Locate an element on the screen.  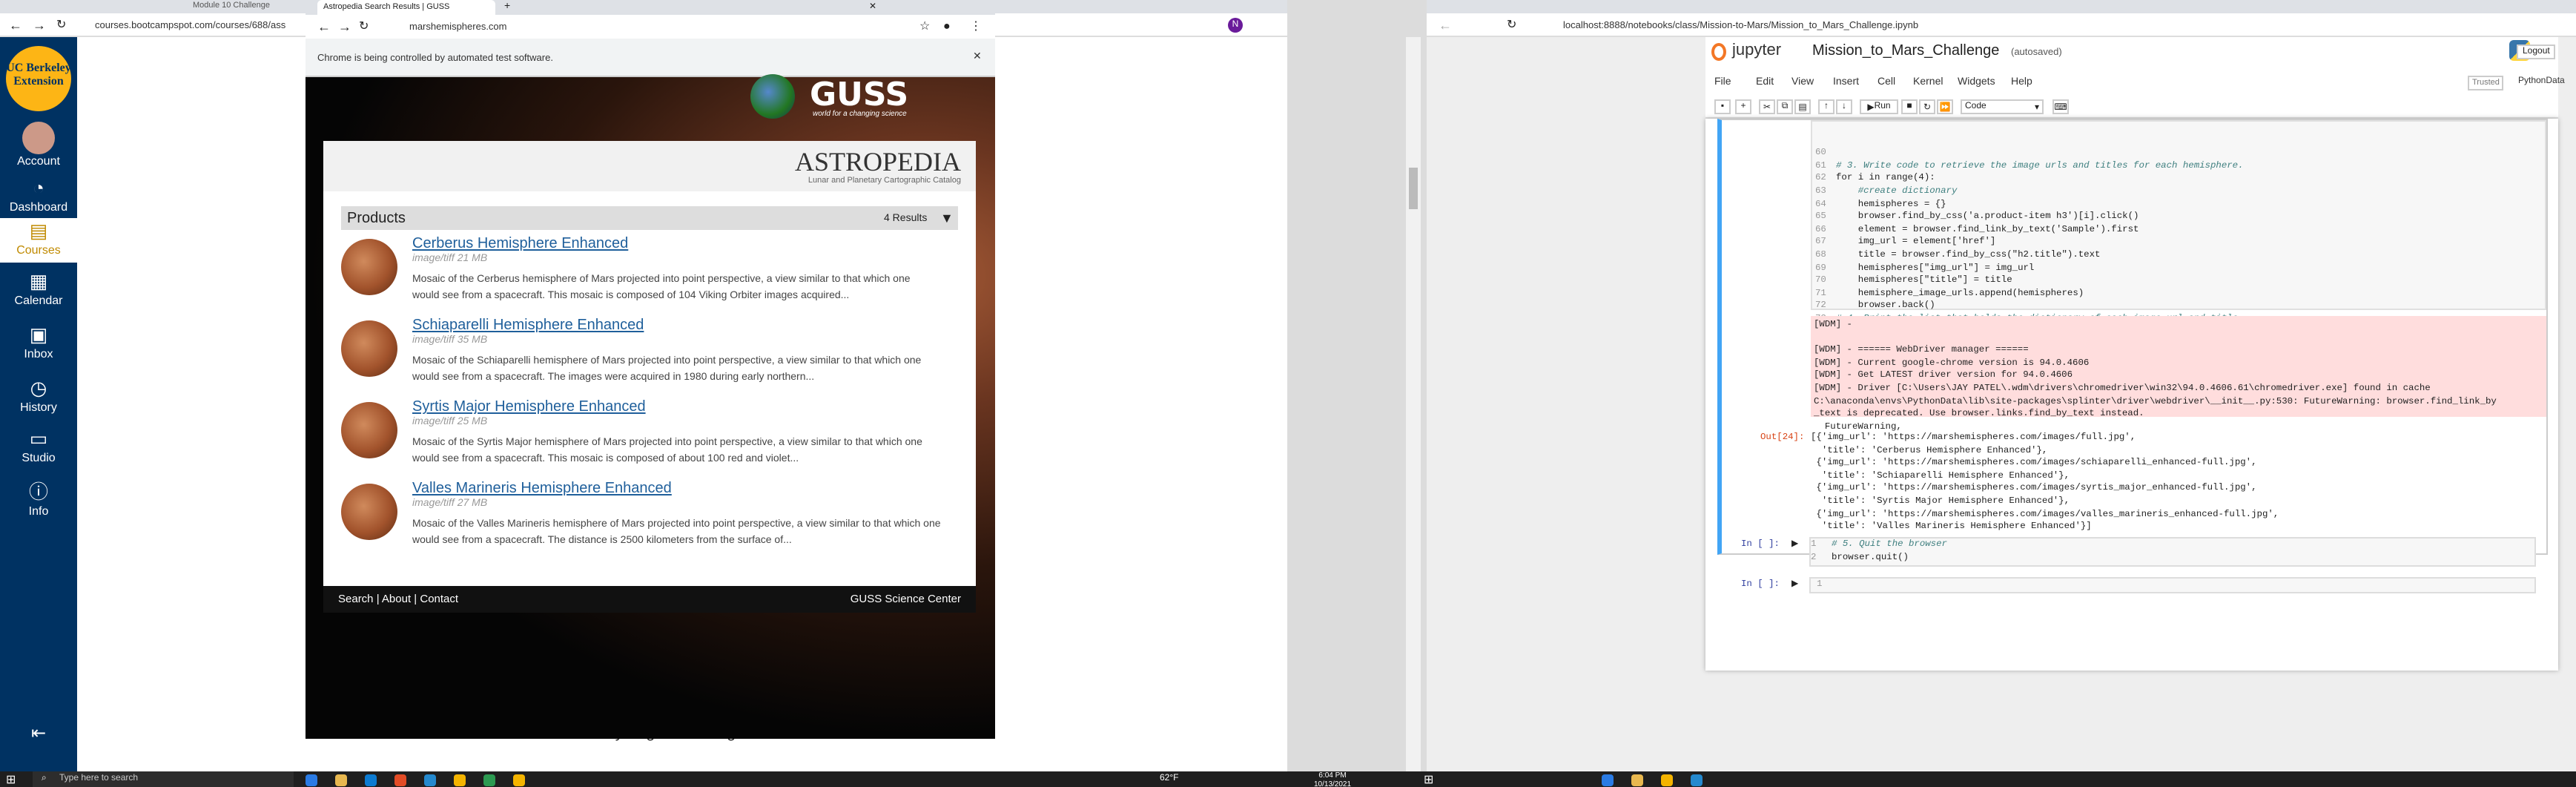
bookmark-icon: ☆ is located at coordinates (924, 26).